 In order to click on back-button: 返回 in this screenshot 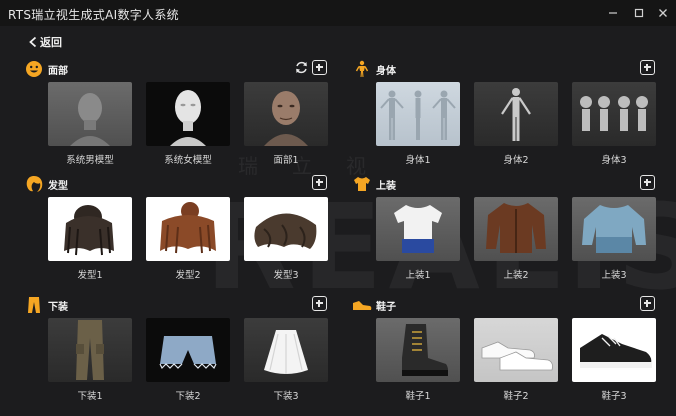, I will do `click(45, 42)`.